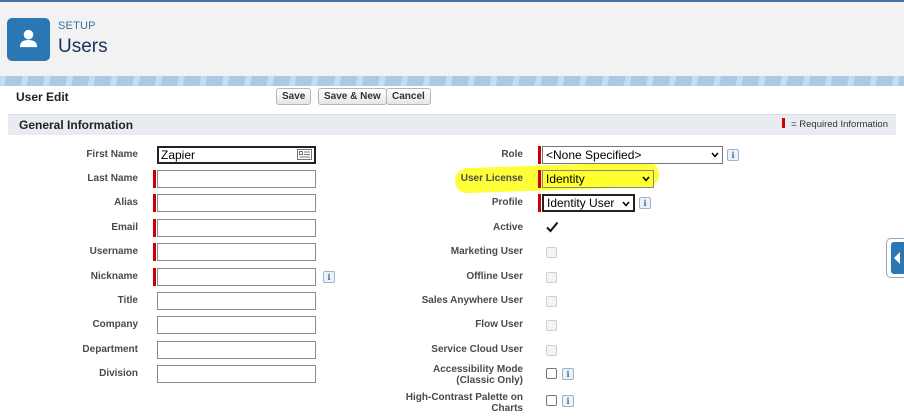 This screenshot has width=904, height=418. I want to click on row-email: Email Active, so click(452, 230).